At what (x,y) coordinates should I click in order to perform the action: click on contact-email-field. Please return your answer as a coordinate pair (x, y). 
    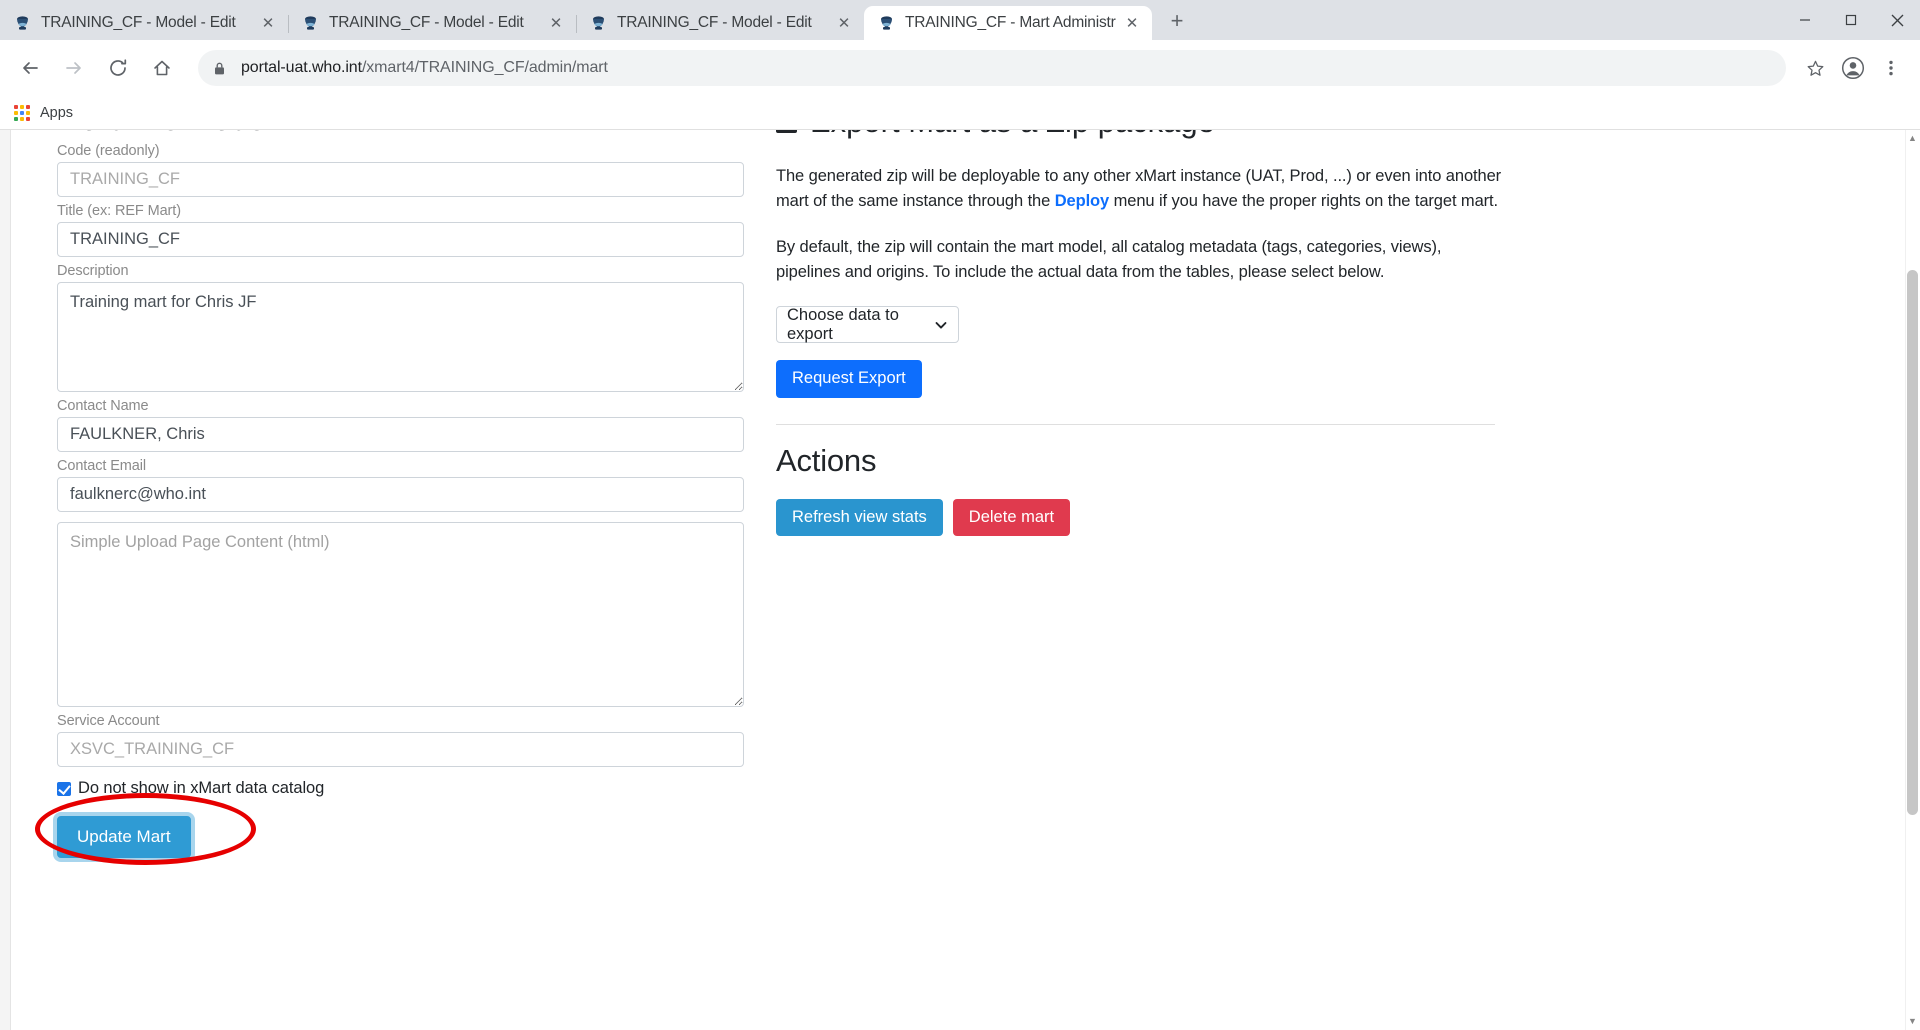
    Looking at the image, I should click on (400, 494).